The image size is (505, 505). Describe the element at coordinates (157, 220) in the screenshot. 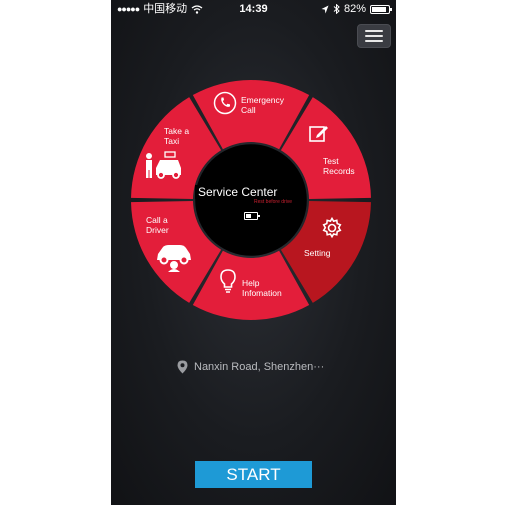

I see `segment-label-line: Call a` at that location.